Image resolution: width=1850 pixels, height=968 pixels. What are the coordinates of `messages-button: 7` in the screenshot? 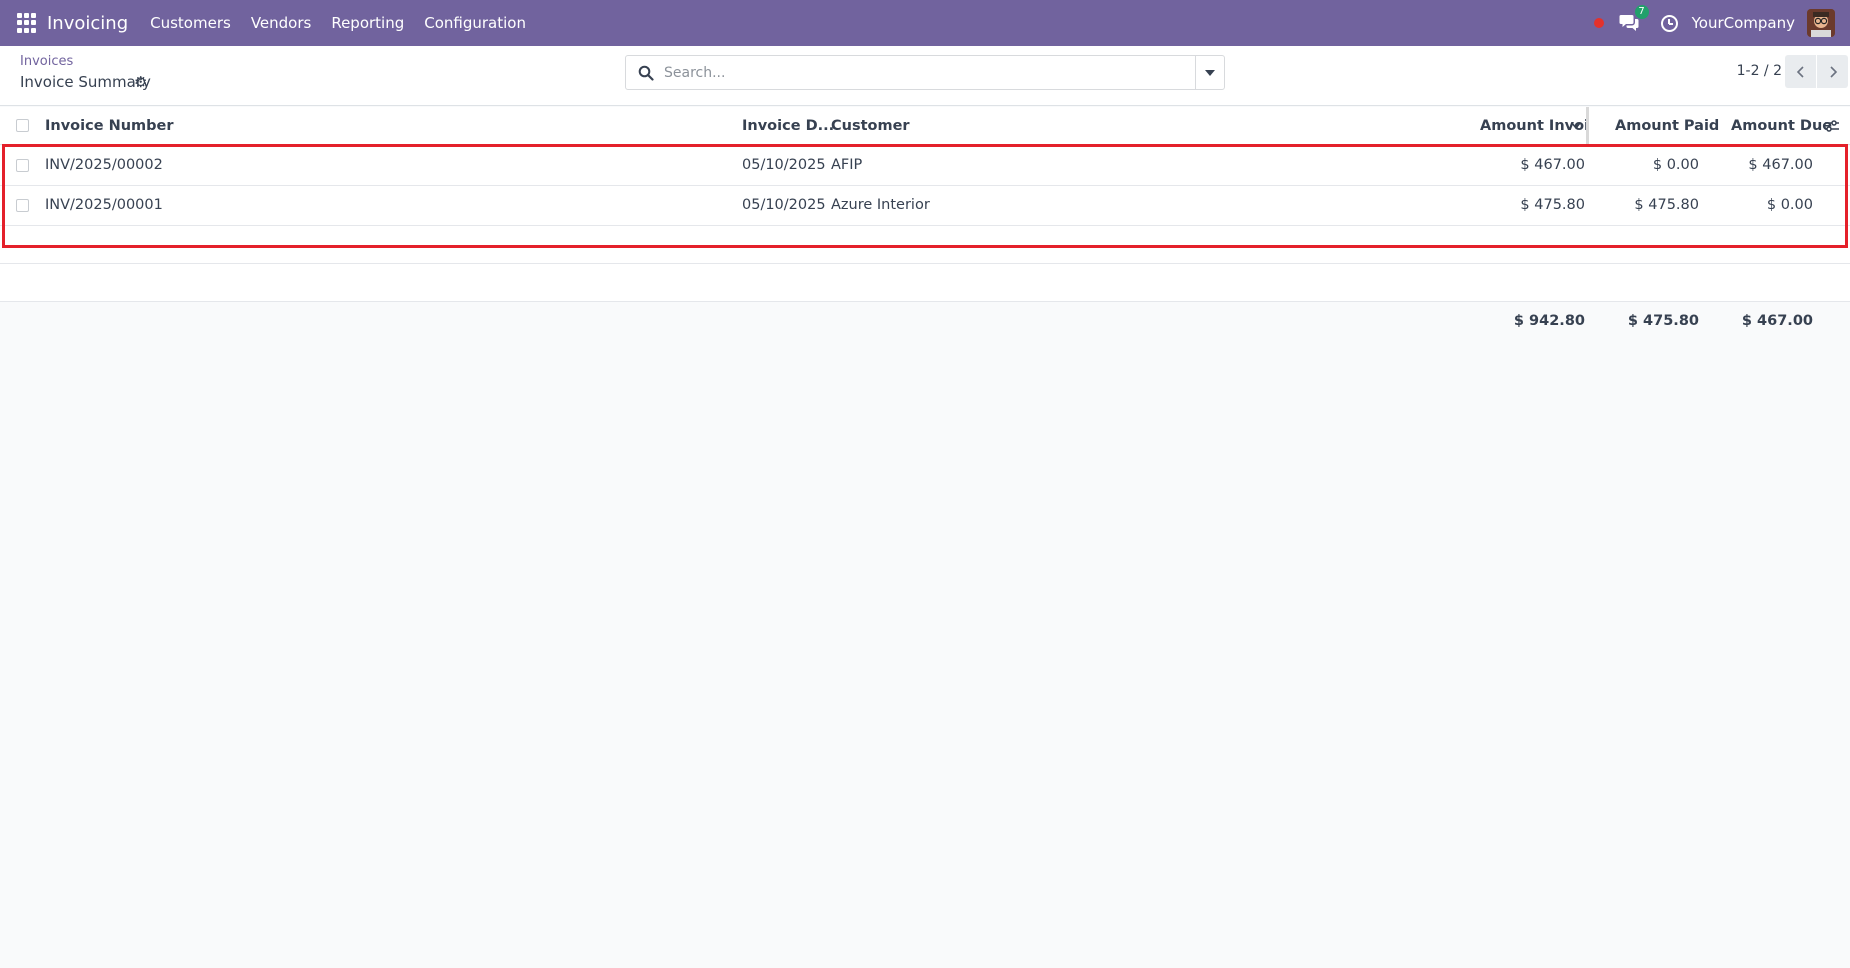 It's located at (1634, 18).